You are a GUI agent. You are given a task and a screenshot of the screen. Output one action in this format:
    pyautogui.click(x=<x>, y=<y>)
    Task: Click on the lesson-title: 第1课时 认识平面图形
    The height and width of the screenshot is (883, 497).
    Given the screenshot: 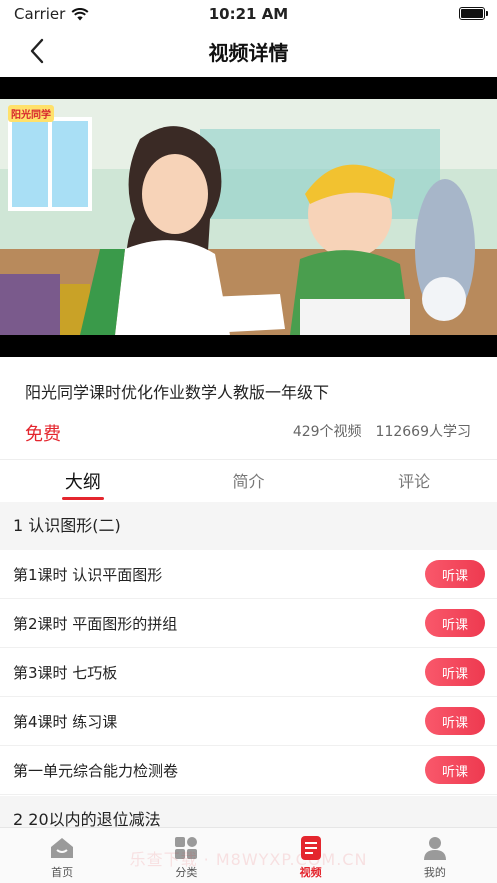 What is the action you would take?
    pyautogui.click(x=88, y=574)
    